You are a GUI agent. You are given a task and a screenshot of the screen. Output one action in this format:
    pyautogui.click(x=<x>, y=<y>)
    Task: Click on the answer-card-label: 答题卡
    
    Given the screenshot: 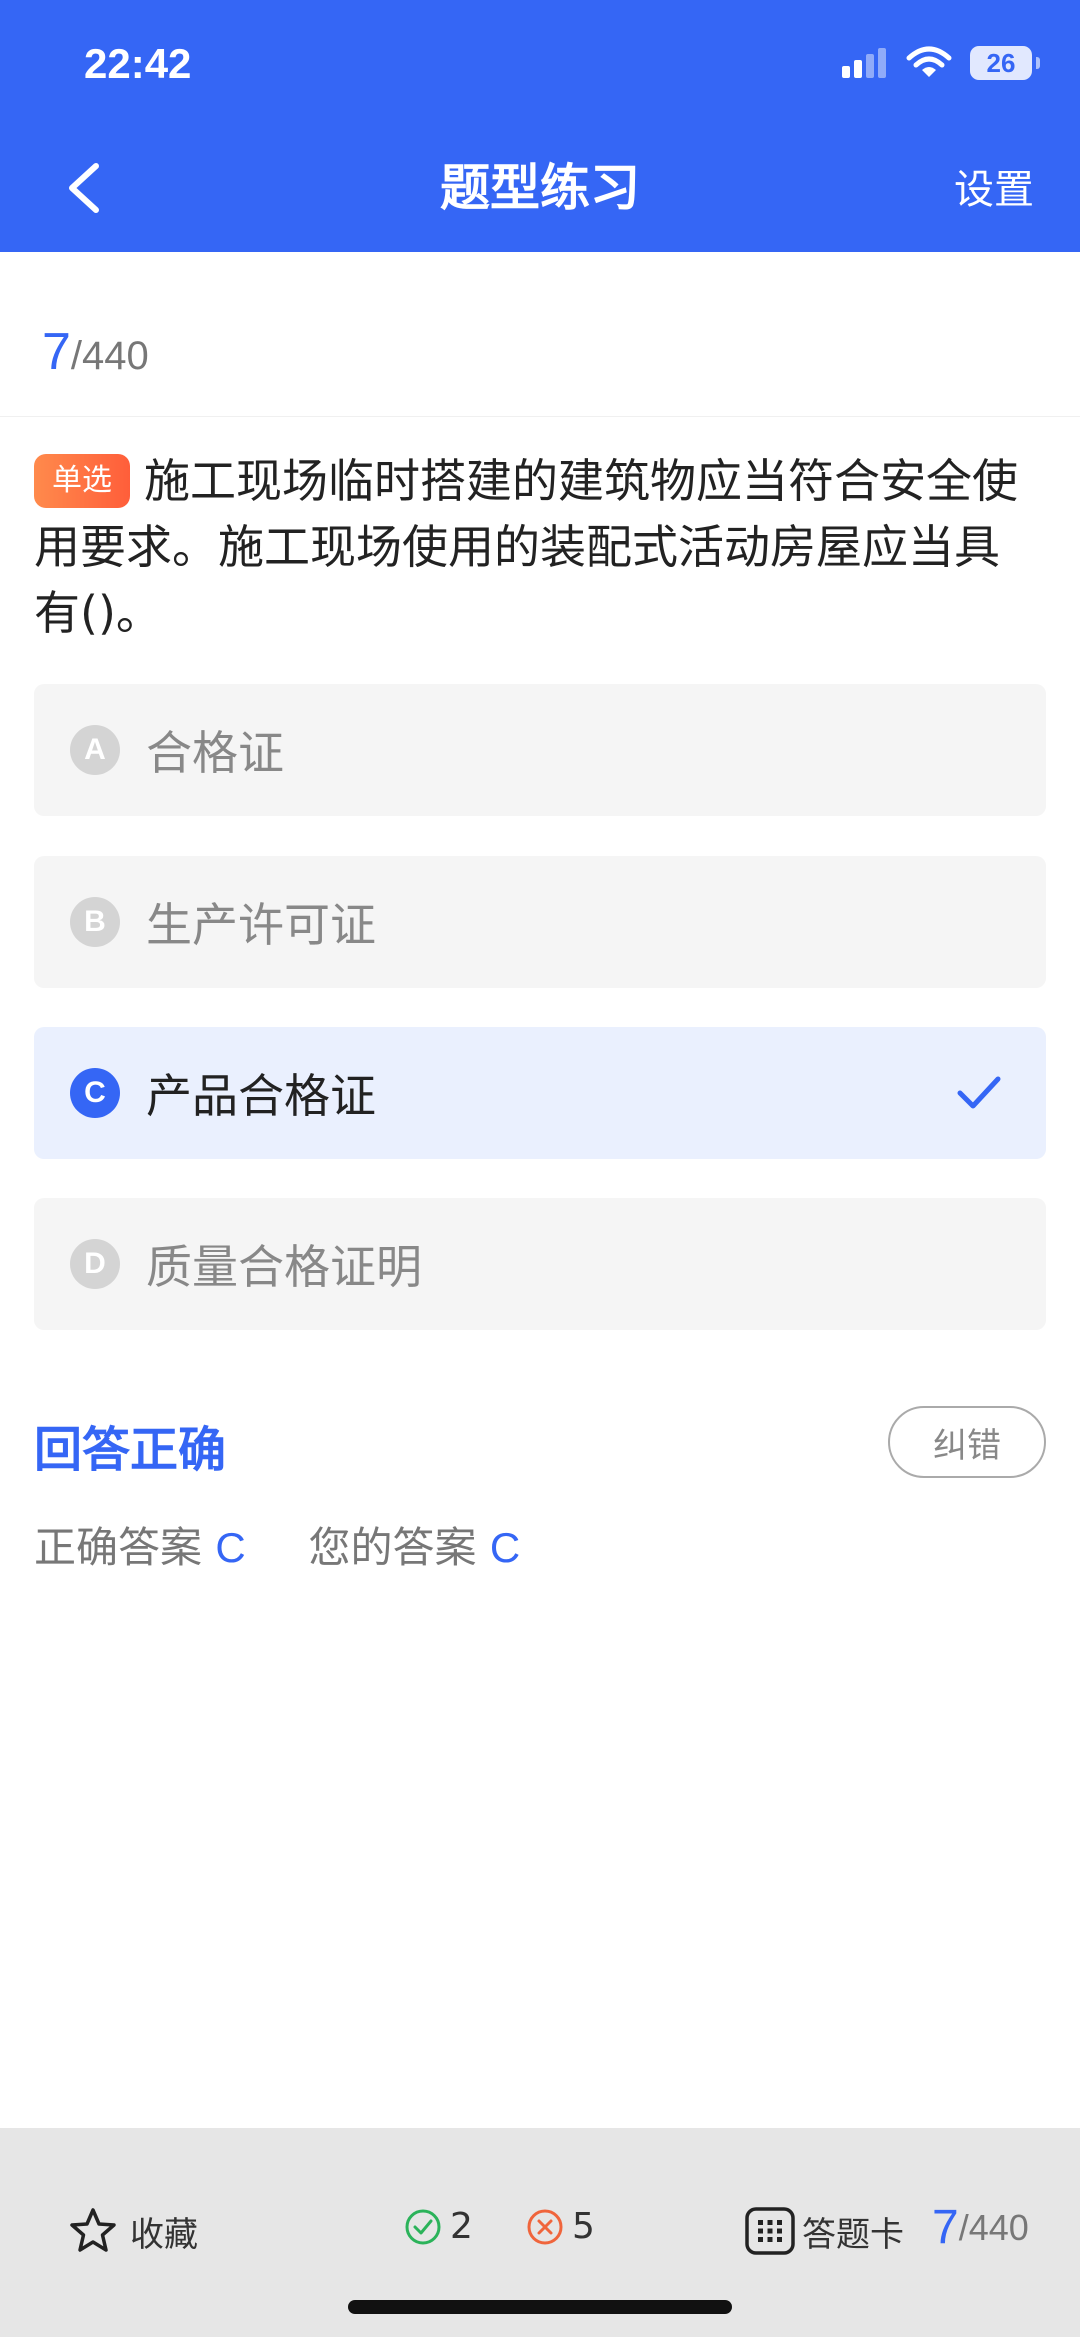 What is the action you would take?
    pyautogui.click(x=853, y=2234)
    